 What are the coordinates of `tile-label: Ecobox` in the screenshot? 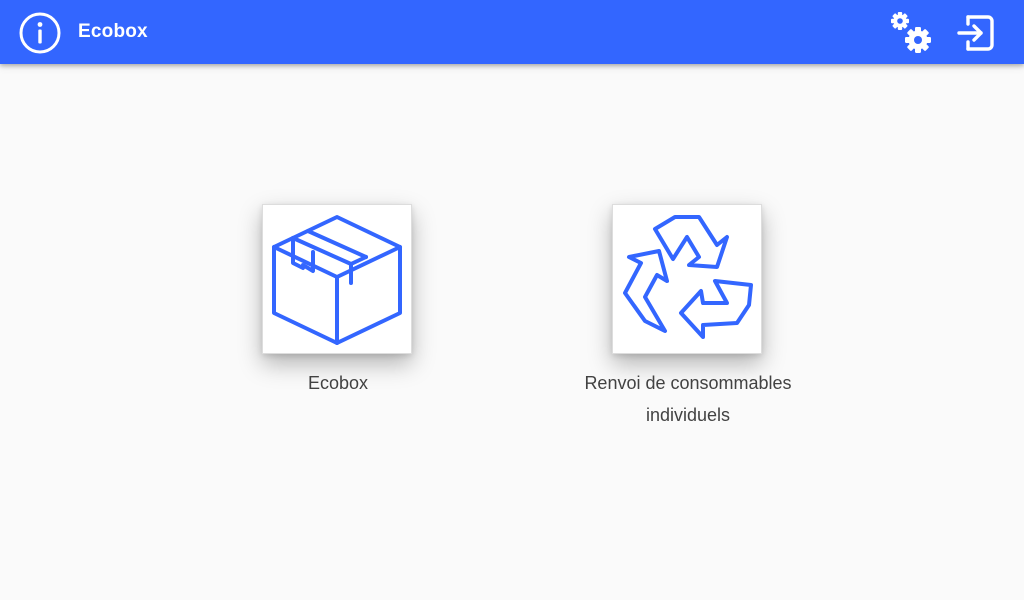 It's located at (338, 383).